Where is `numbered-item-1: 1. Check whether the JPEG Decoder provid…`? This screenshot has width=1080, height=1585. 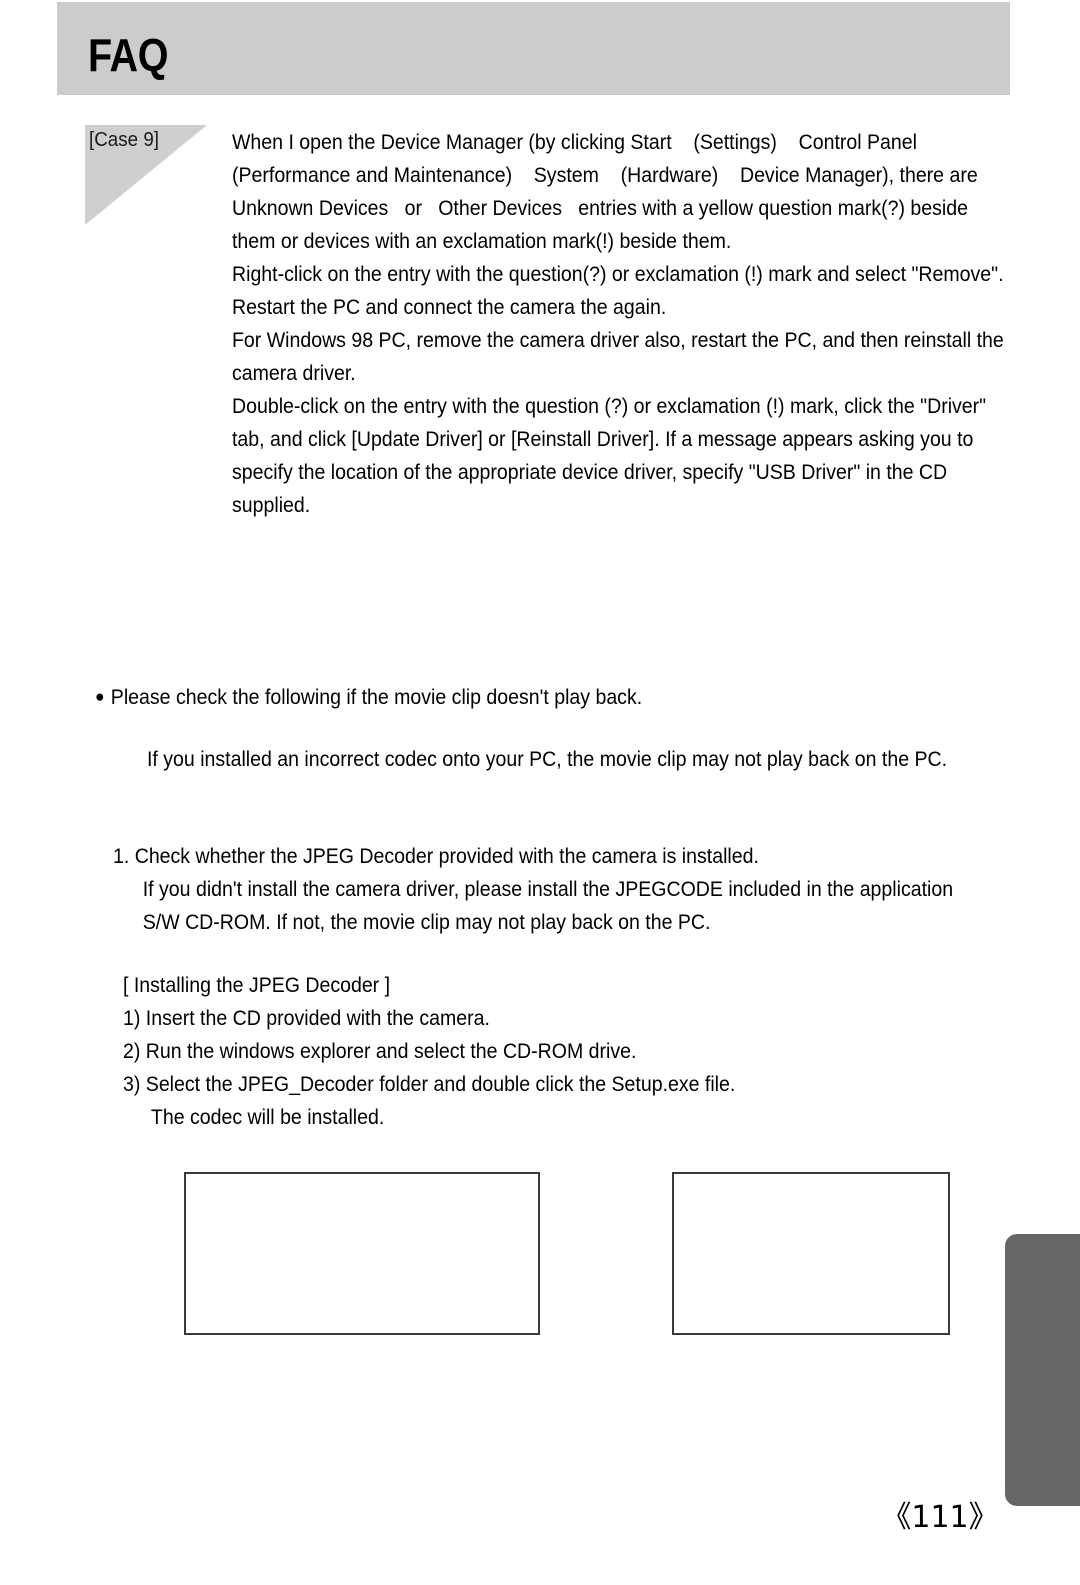 numbered-item-1: 1. Check whether the JPEG Decoder provid… is located at coordinates (550, 889).